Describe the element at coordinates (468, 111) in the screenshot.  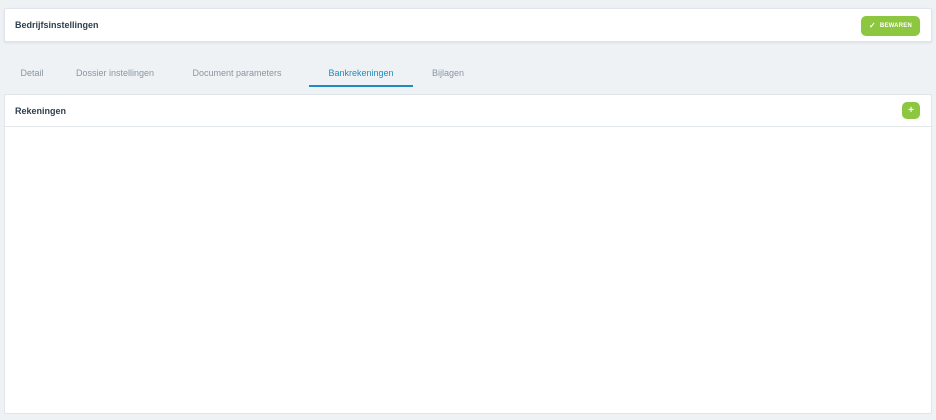
I see `panel-header: Rekeningen +` at that location.